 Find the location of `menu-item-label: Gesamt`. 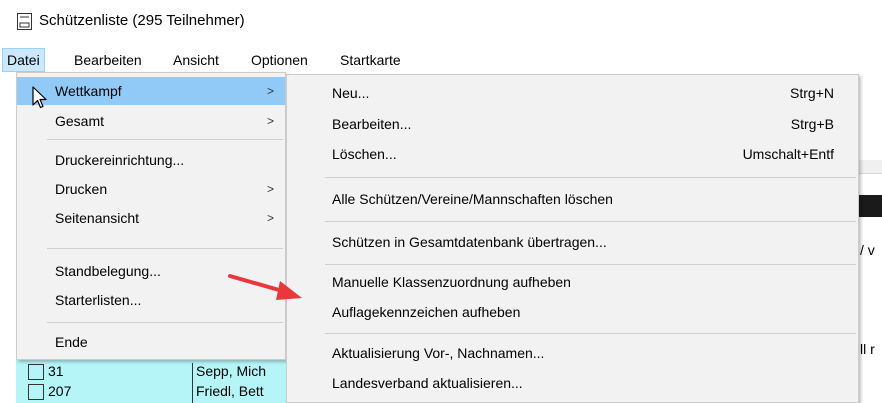

menu-item-label: Gesamt is located at coordinates (80, 121).